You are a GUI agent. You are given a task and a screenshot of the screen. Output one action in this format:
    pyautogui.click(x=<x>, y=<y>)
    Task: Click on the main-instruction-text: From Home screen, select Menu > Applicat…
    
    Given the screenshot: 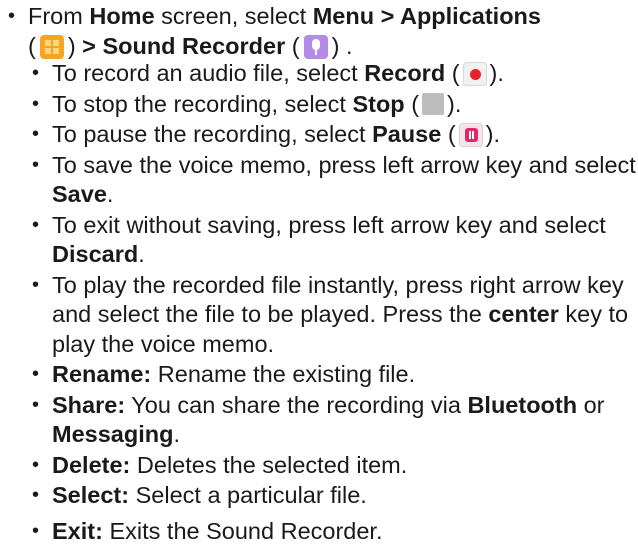 What is the action you would take?
    pyautogui.click(x=332, y=31)
    